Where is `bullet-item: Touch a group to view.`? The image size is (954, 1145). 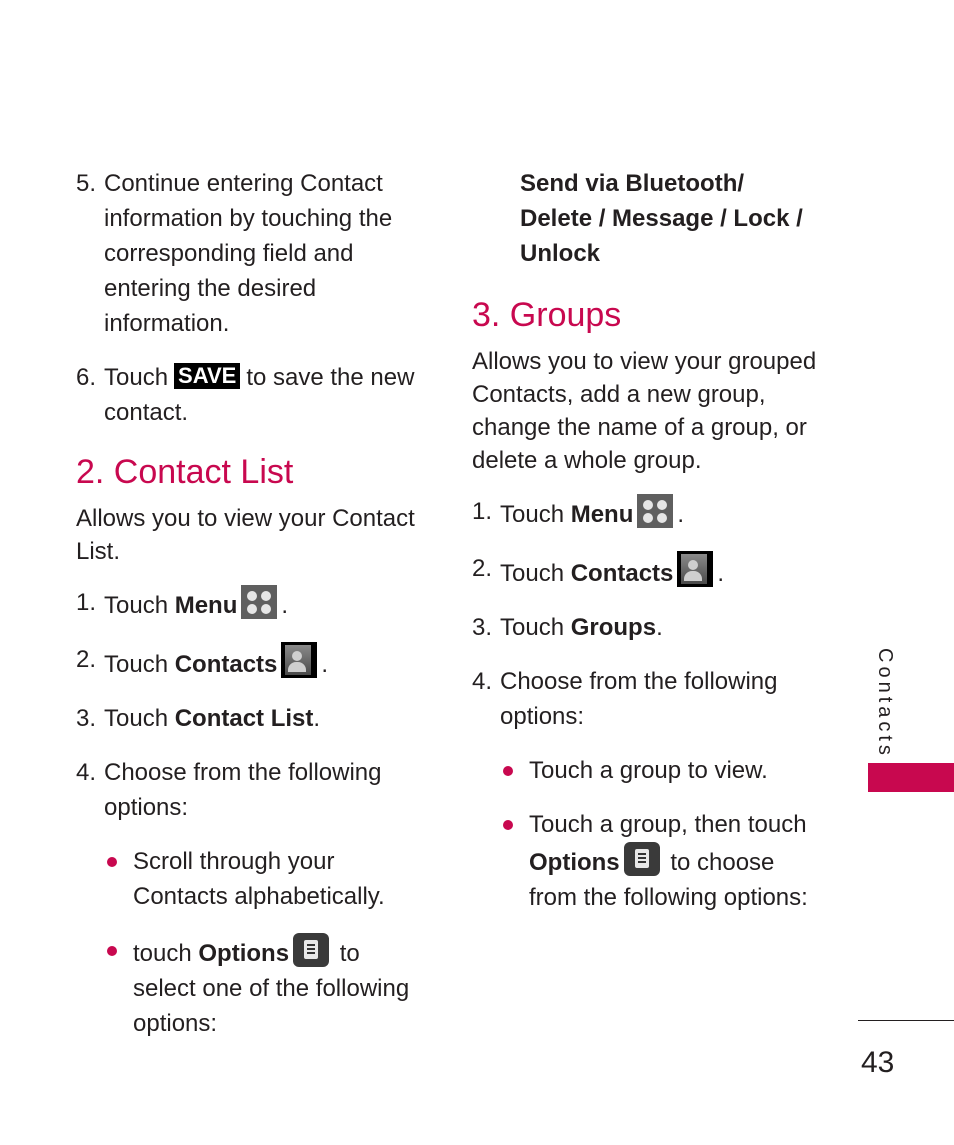 bullet-item: Touch a group to view. is located at coordinates (647, 770).